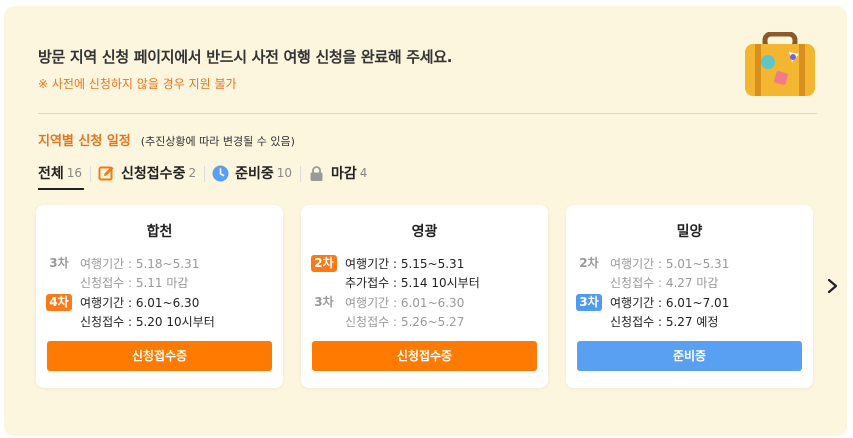 The width and height of the screenshot is (853, 438). I want to click on schedule-note: (추진상황에 따라 변경될 수 있음), so click(217, 141).